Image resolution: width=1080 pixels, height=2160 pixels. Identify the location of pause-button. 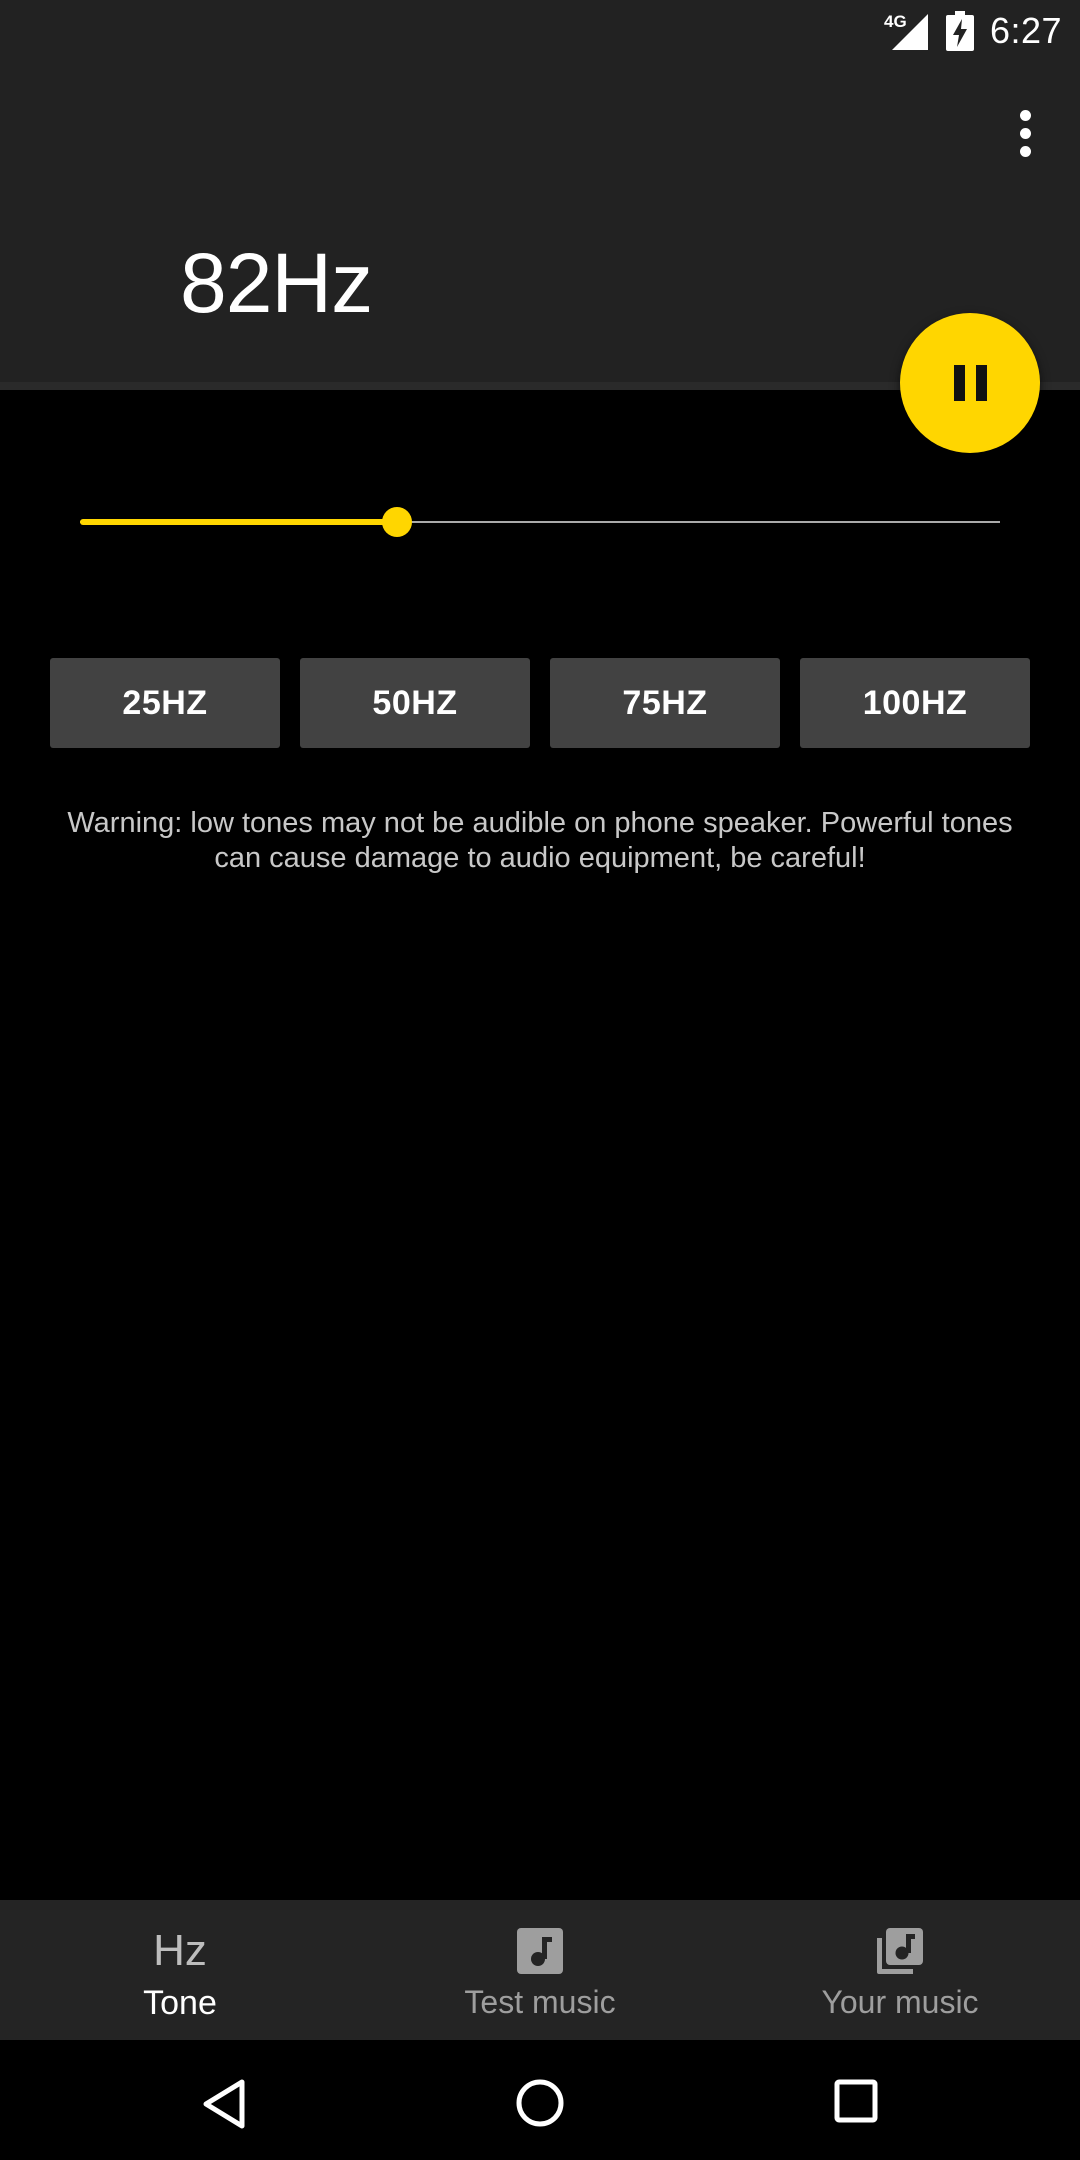
(970, 383).